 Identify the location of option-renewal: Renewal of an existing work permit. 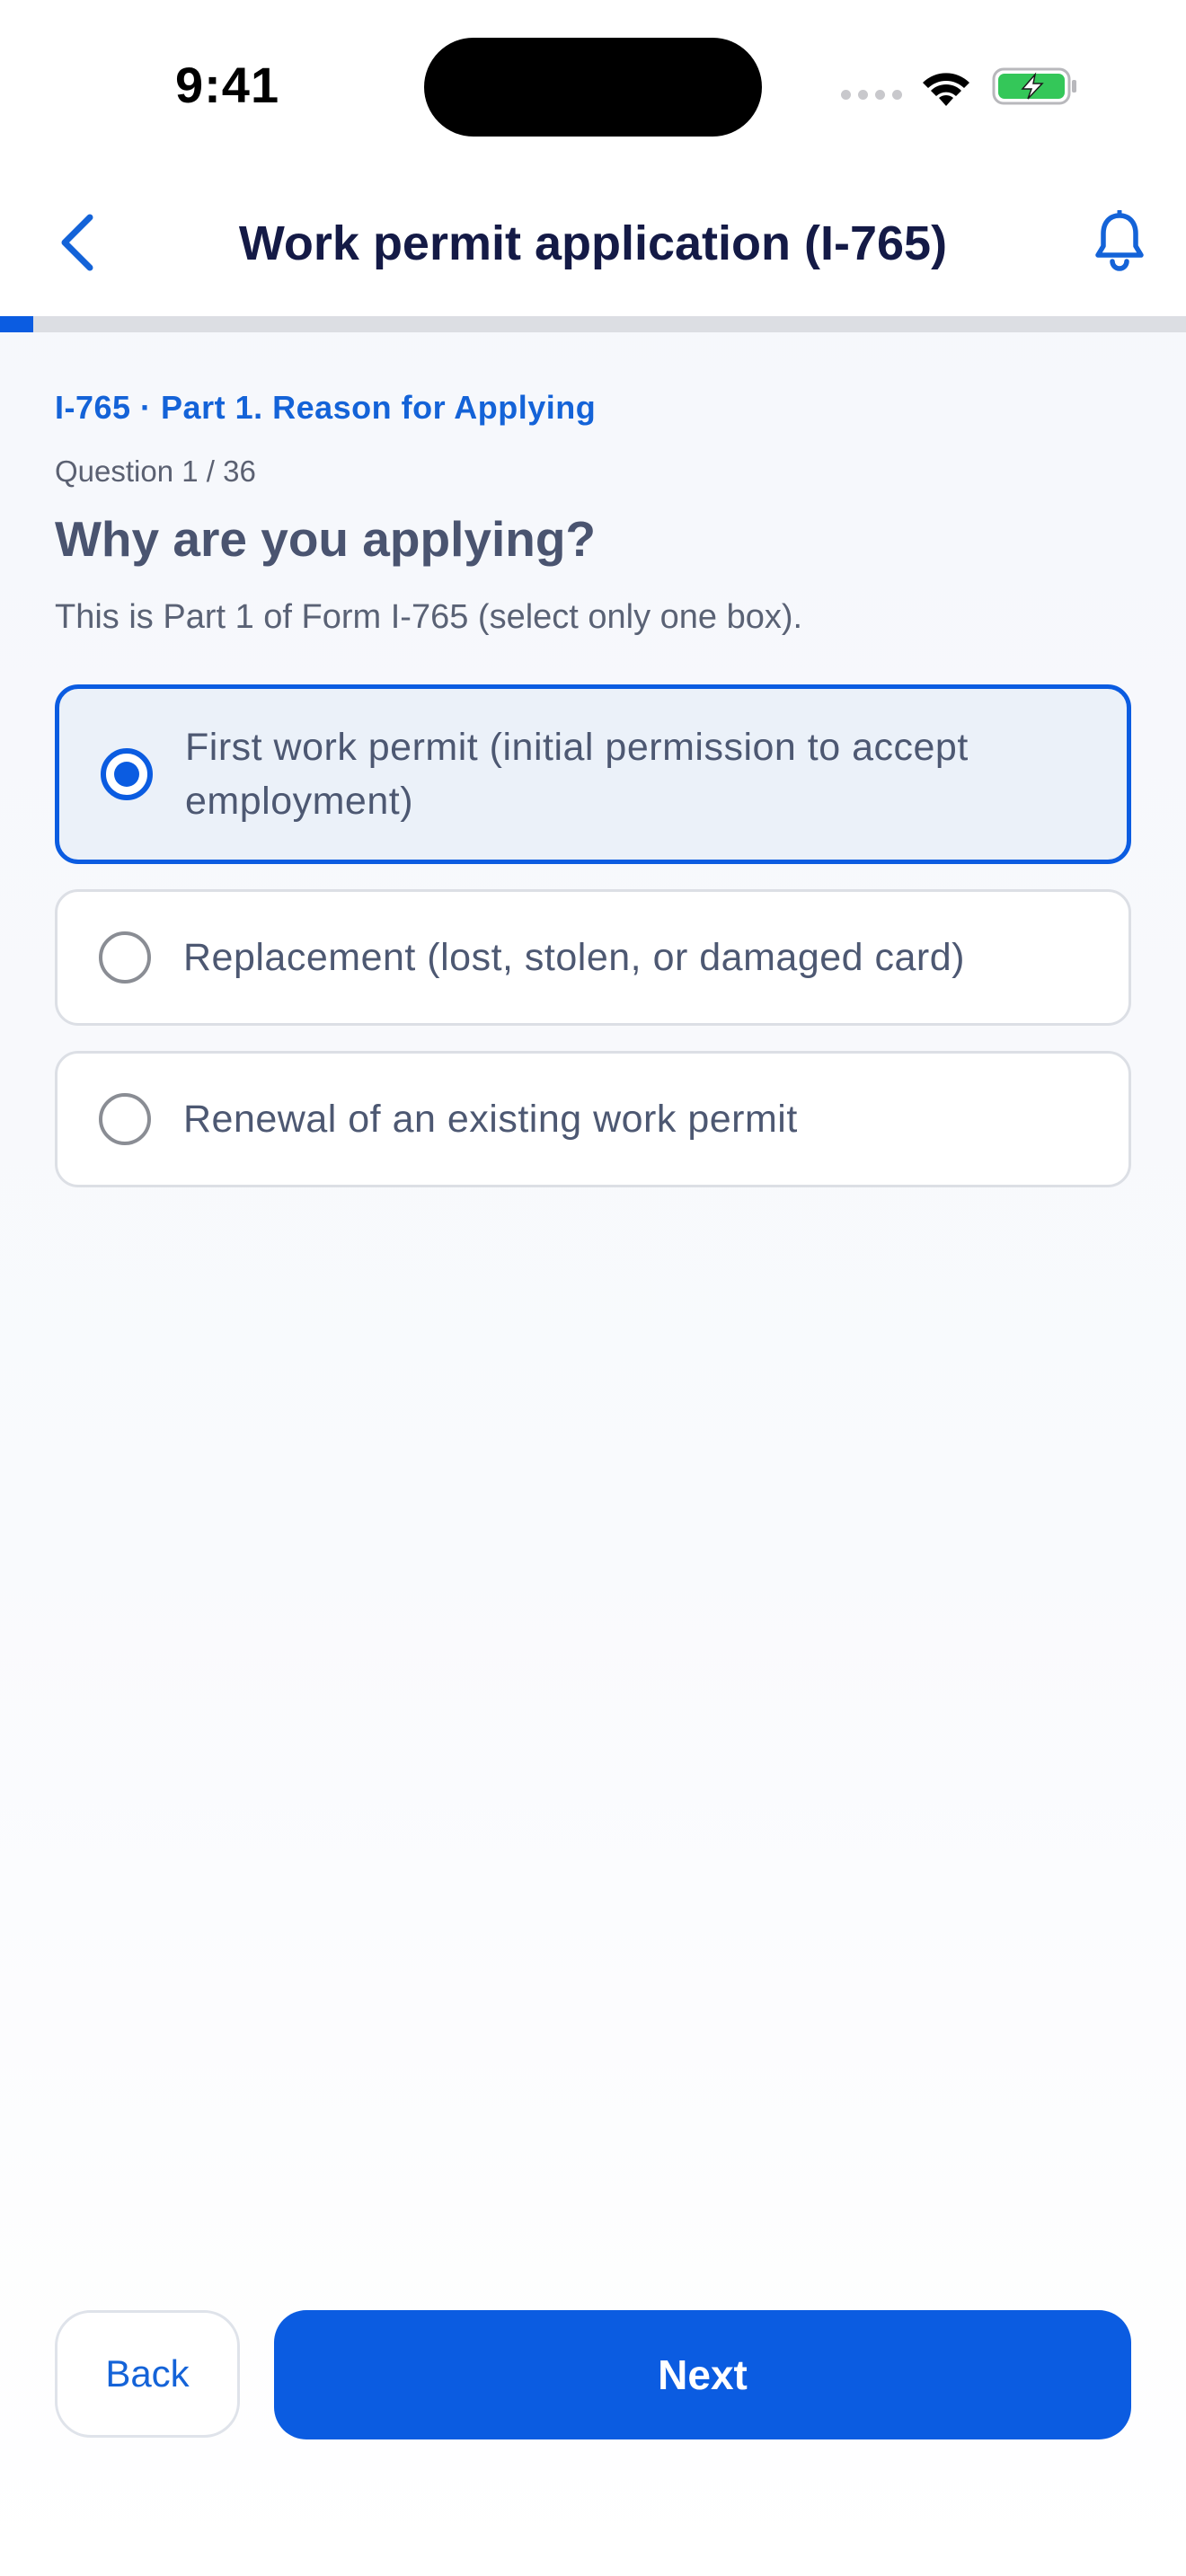
(593, 1119).